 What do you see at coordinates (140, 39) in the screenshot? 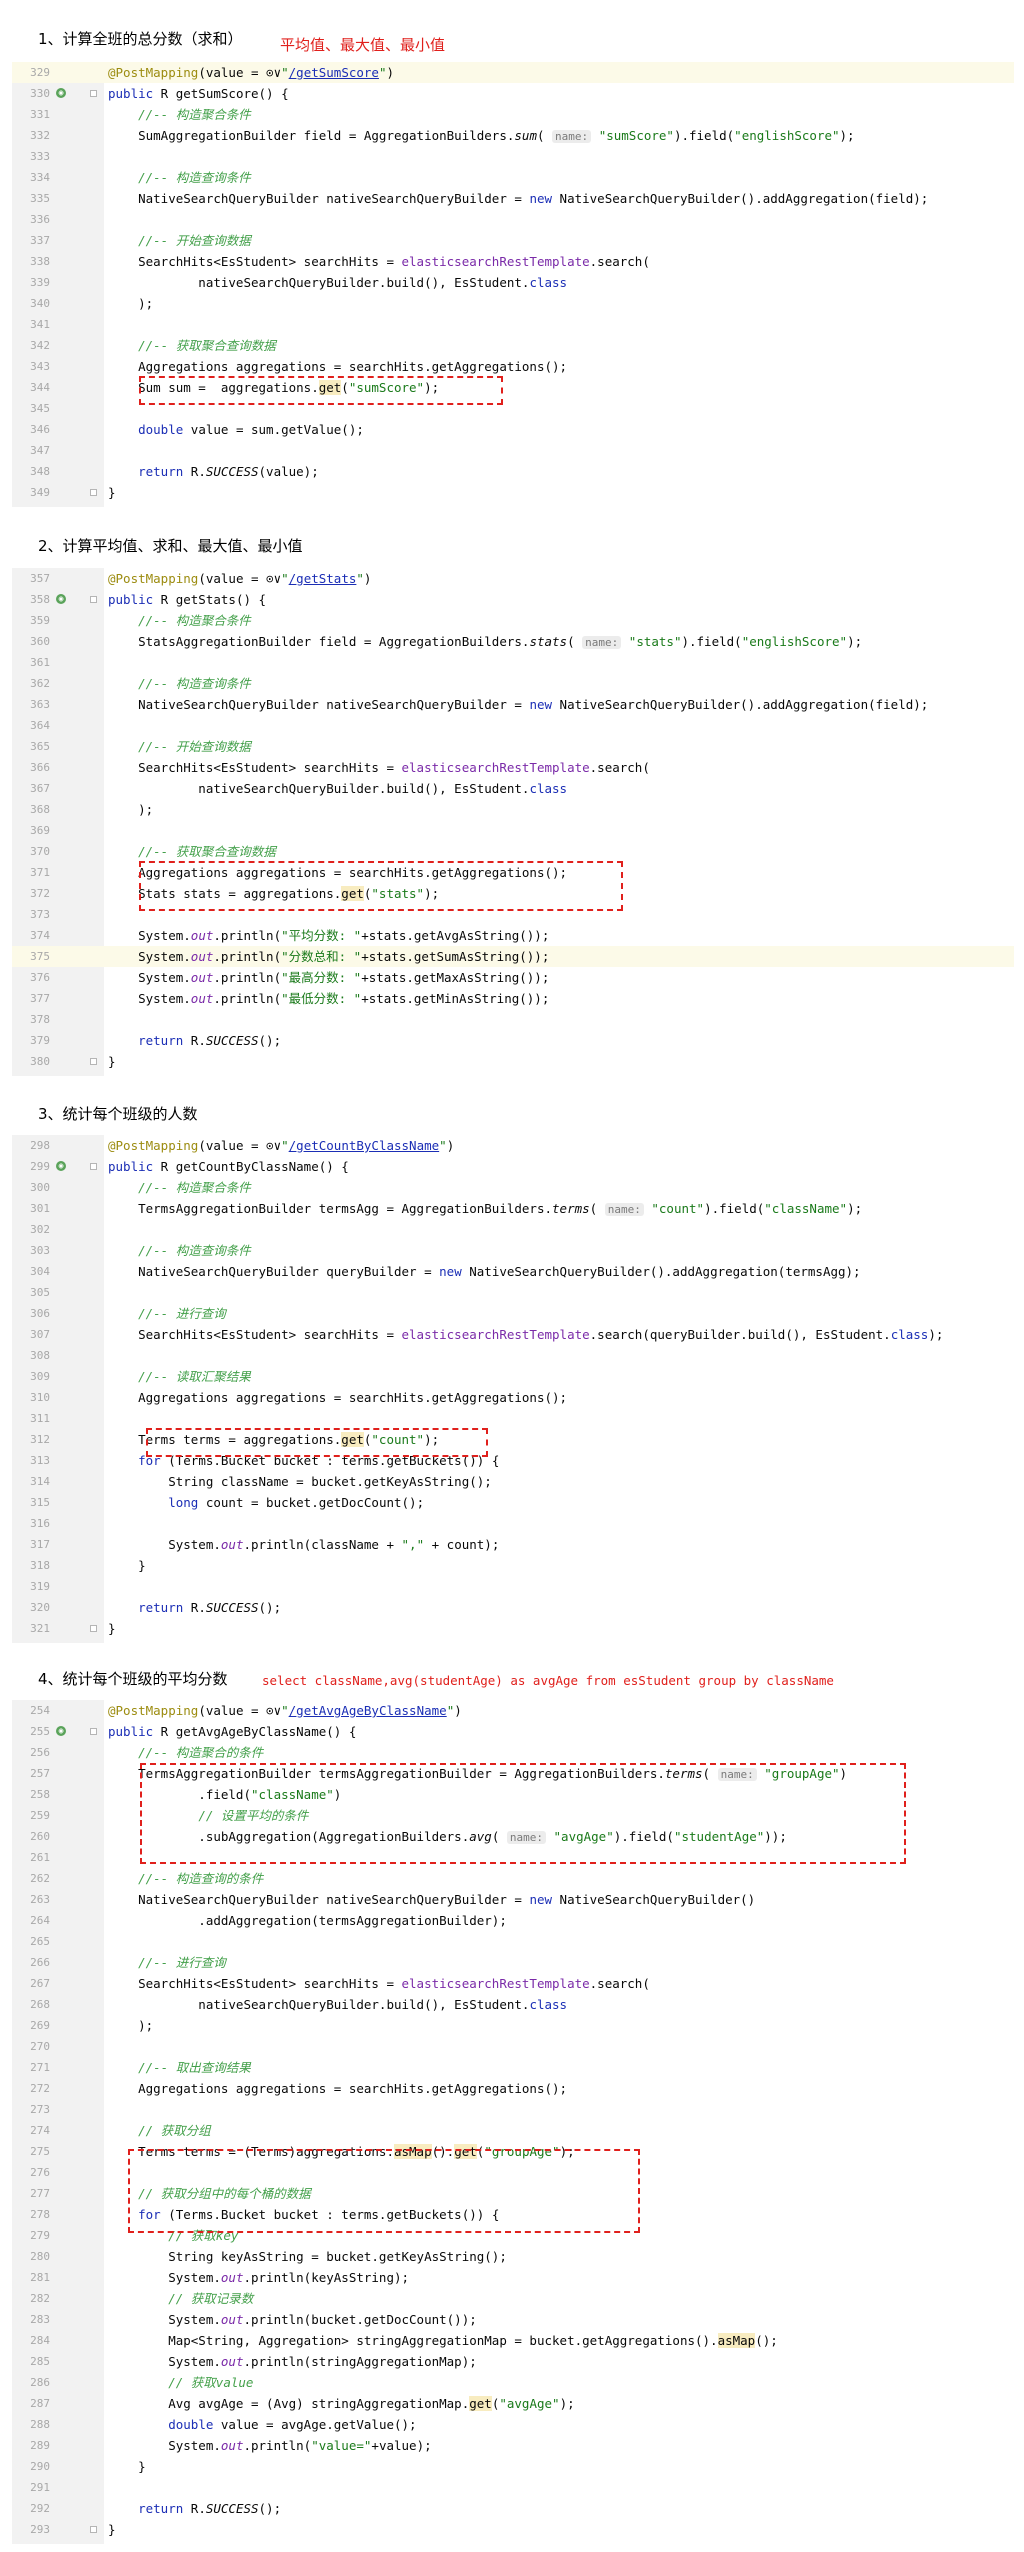
I see `section-heading: 1、计算全班的总分数（求和）` at bounding box center [140, 39].